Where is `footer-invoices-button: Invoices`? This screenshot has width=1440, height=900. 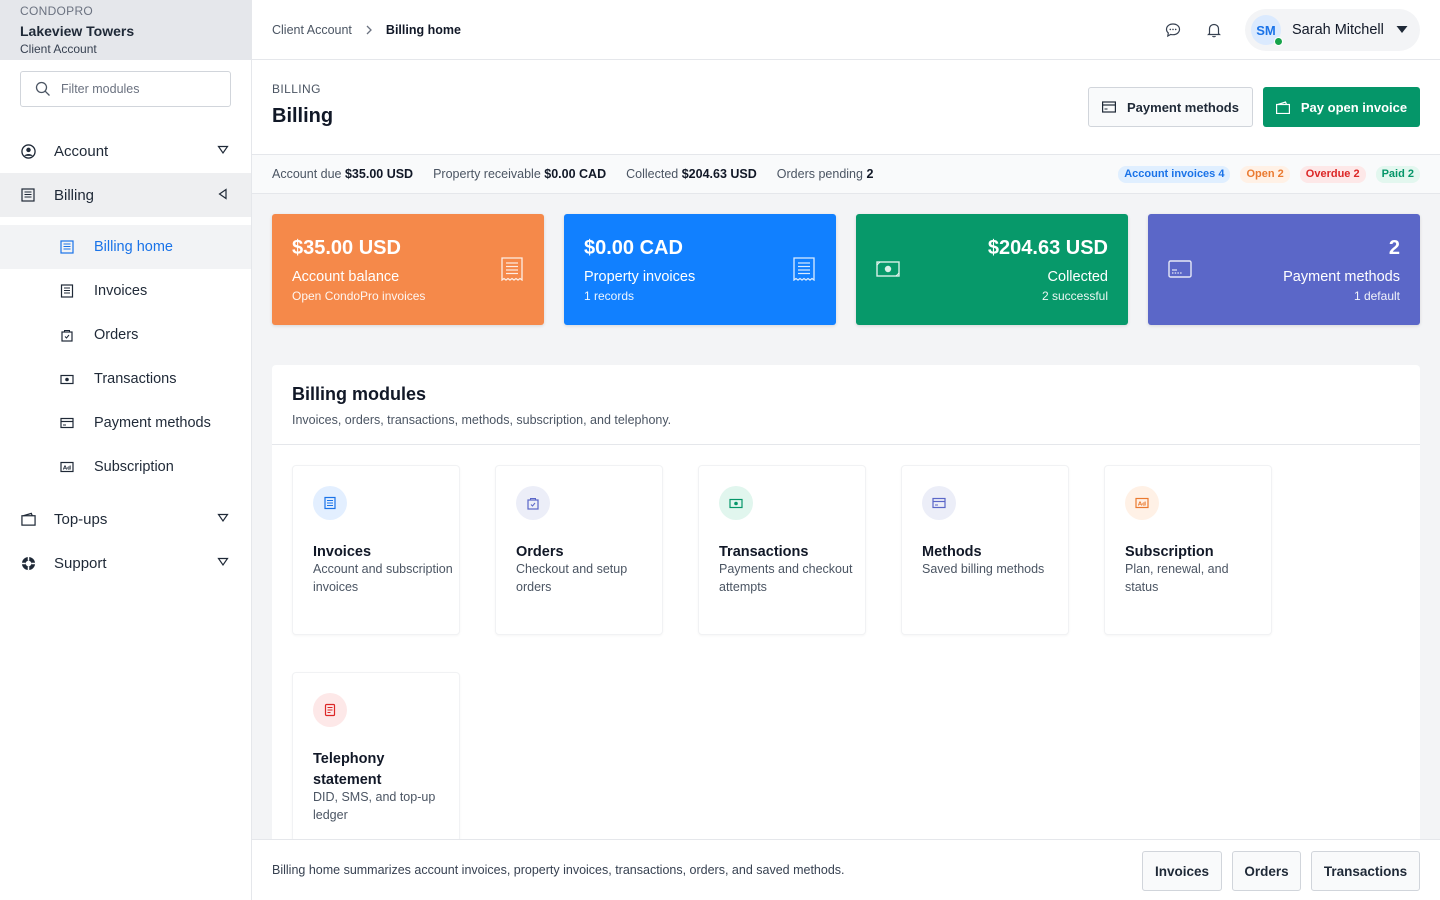 footer-invoices-button: Invoices is located at coordinates (1182, 871).